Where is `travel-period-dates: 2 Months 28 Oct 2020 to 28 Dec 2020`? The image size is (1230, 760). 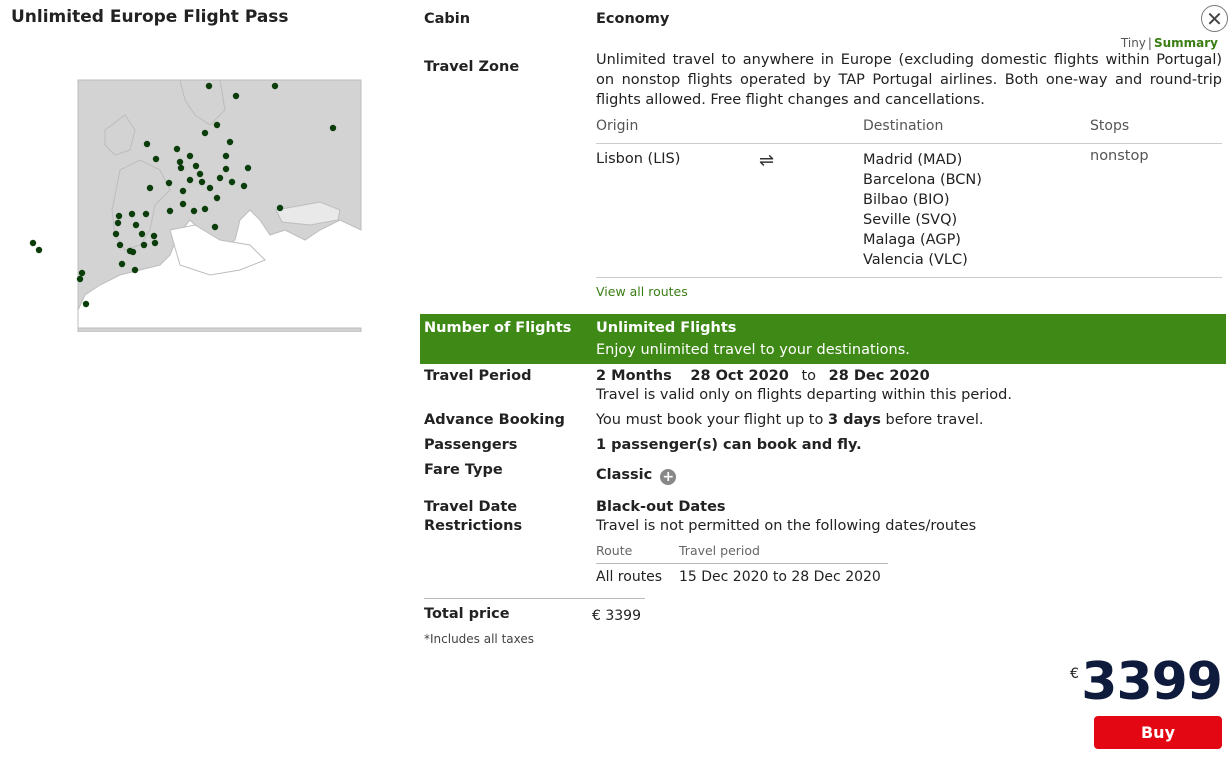 travel-period-dates: 2 Months 28 Oct 2020 to 28 Dec 2020 is located at coordinates (763, 376).